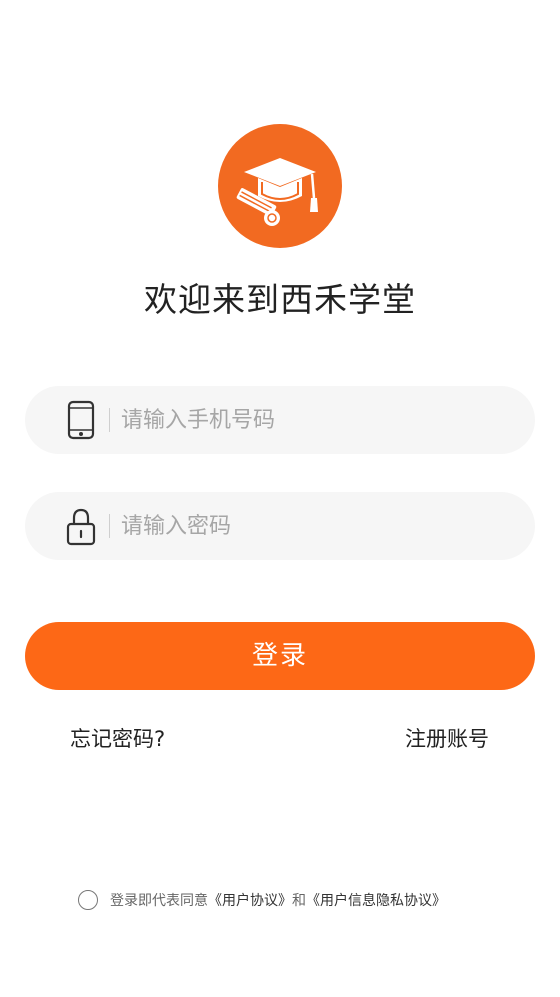  Describe the element at coordinates (277, 192) in the screenshot. I see `graduation-cap-icon` at that location.